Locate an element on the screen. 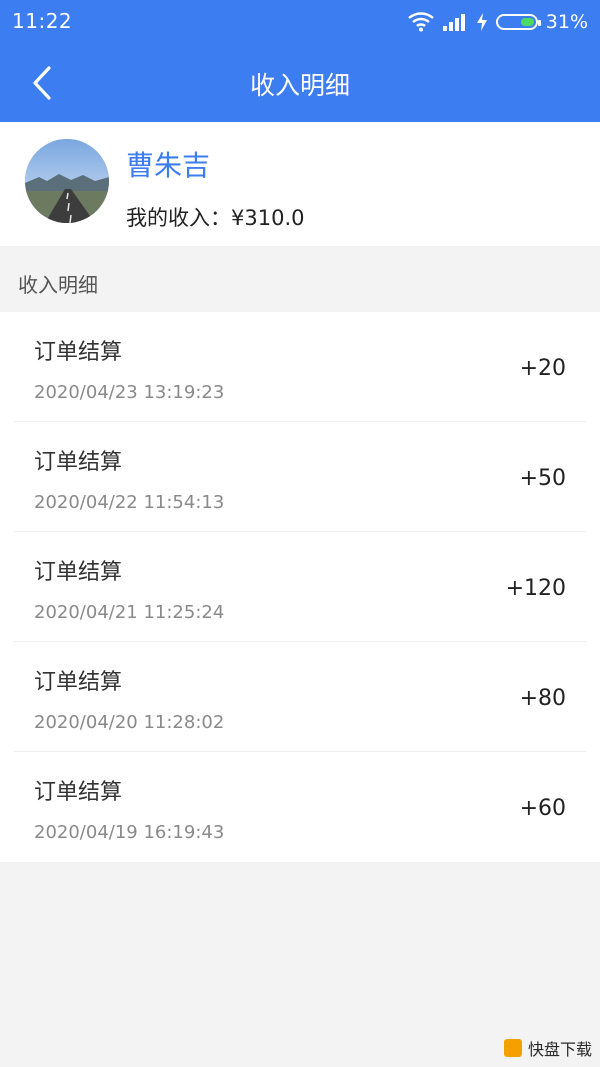 This screenshot has height=1067, width=600. page-title: 收入明细 is located at coordinates (299, 85).